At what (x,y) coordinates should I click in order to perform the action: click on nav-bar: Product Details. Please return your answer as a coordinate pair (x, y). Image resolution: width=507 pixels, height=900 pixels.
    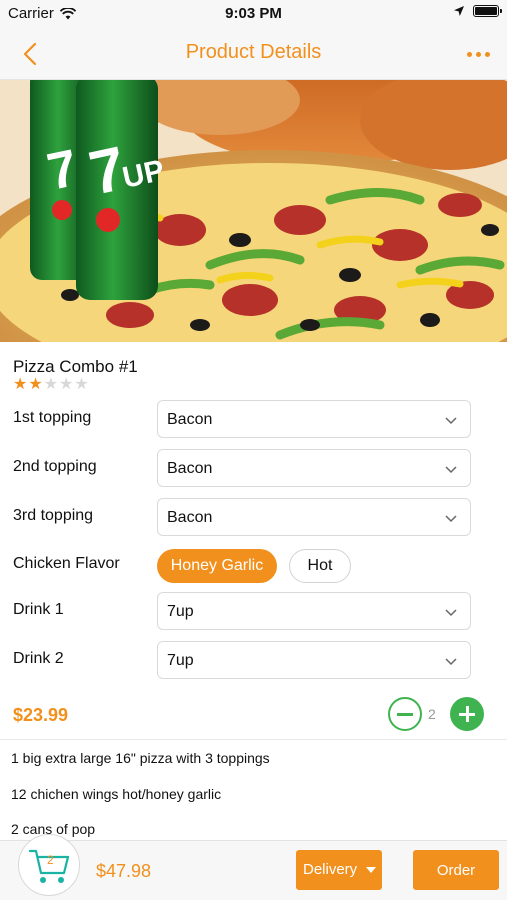
    Looking at the image, I should click on (253, 54).